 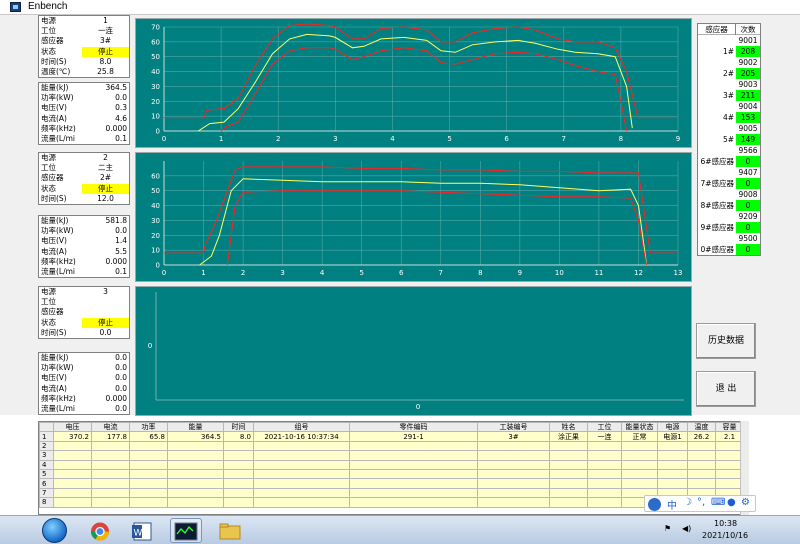 I want to click on counter-id-value: 9005, so click(x=748, y=128).